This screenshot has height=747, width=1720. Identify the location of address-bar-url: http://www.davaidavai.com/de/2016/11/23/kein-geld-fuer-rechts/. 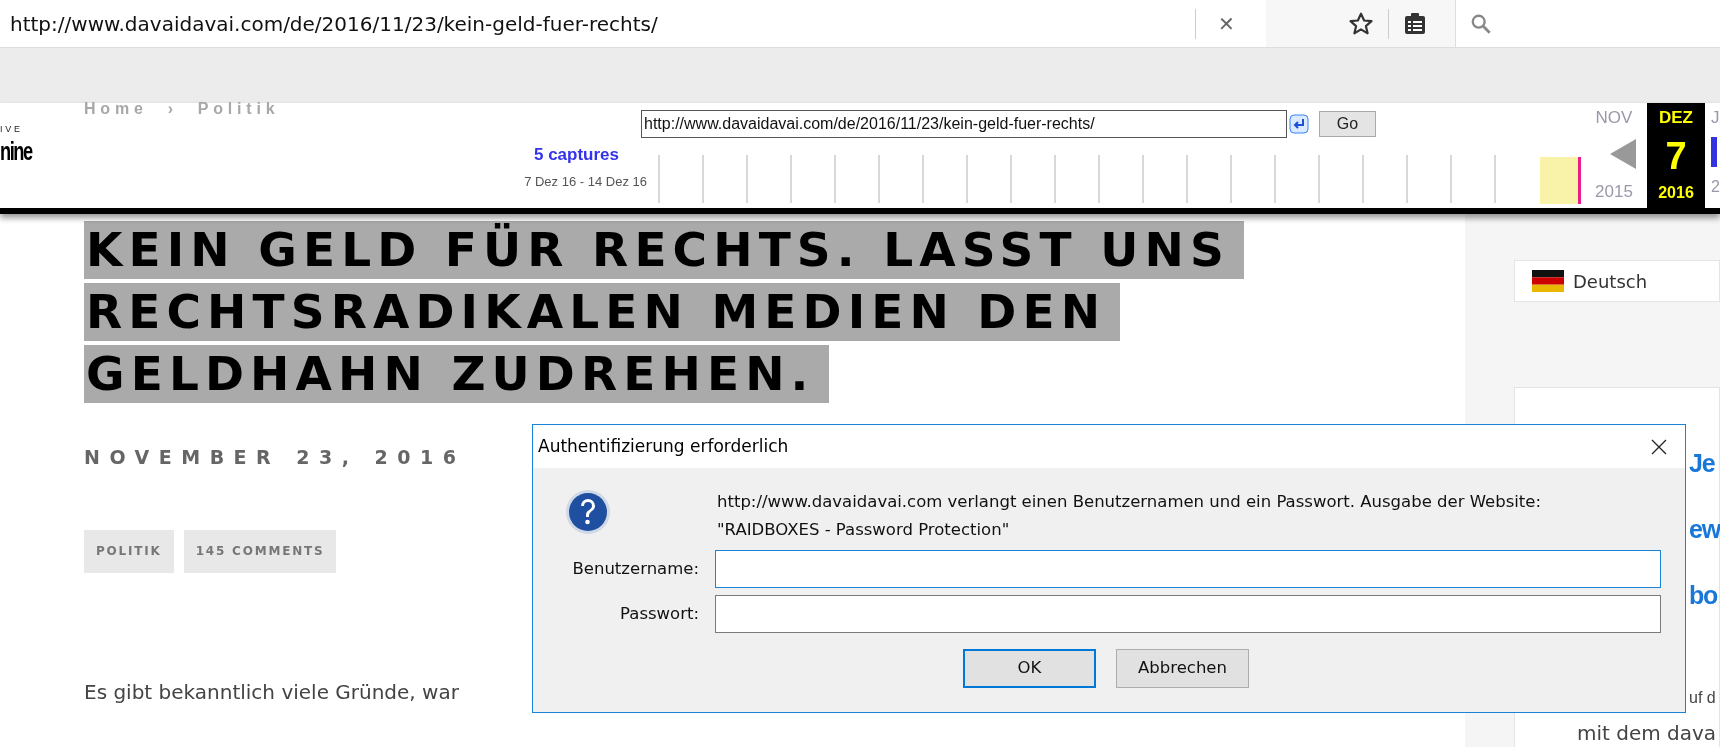
(597, 23).